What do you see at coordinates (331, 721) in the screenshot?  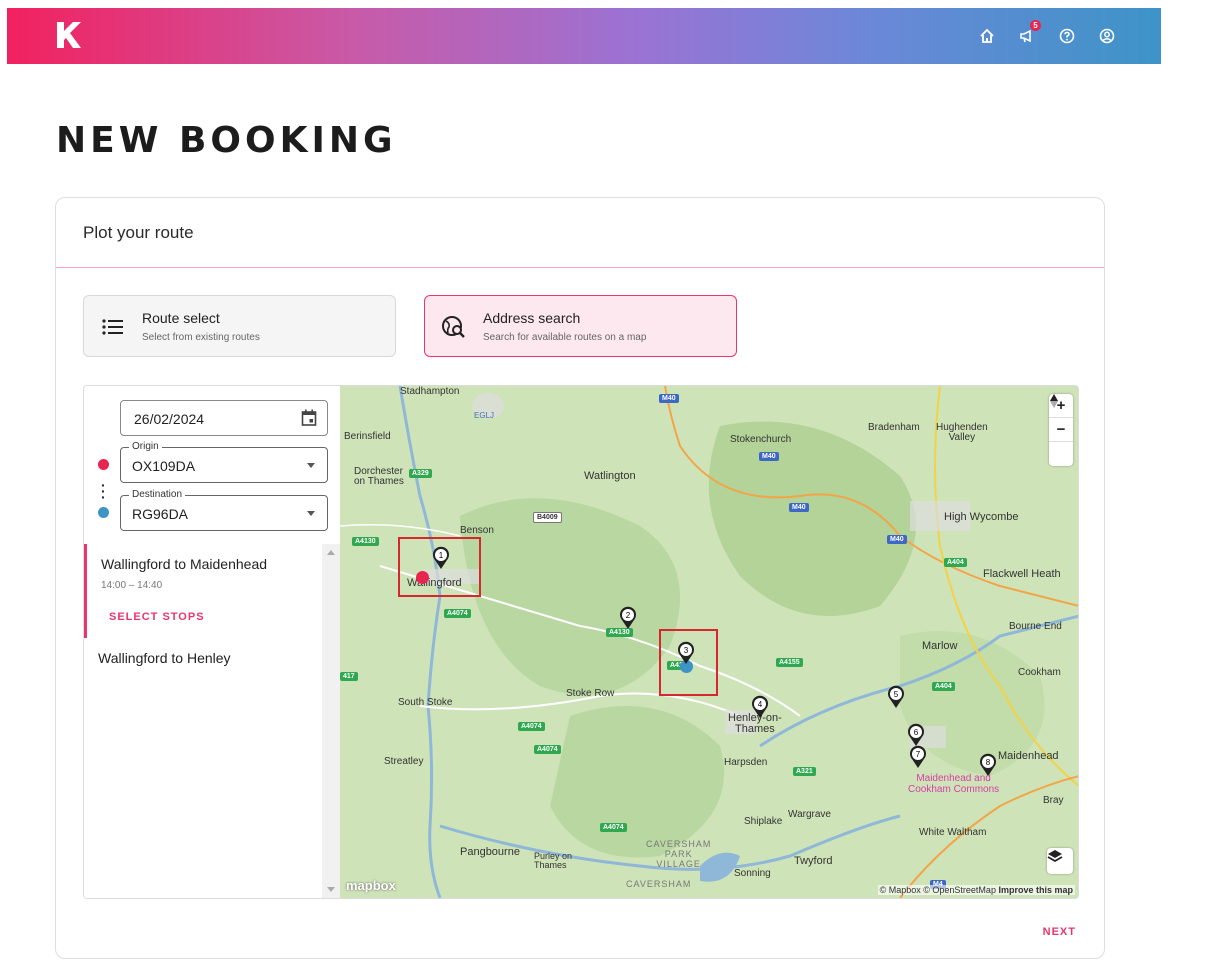 I see `scrollbar` at bounding box center [331, 721].